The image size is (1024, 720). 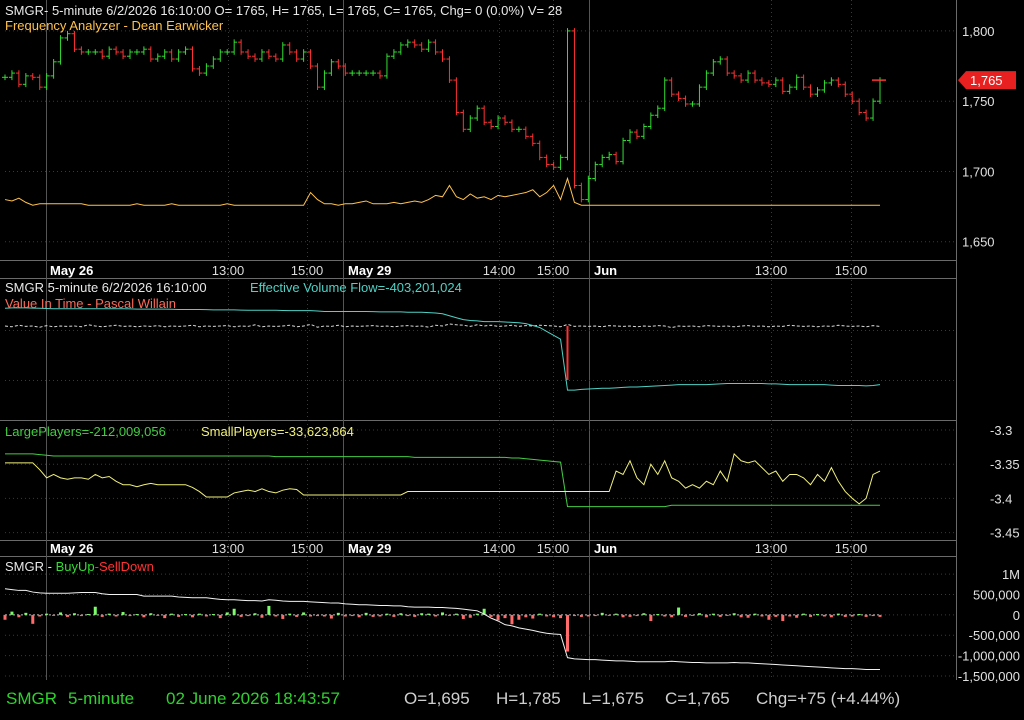 What do you see at coordinates (75, 566) in the screenshot?
I see `buyup-label: BuyUp` at bounding box center [75, 566].